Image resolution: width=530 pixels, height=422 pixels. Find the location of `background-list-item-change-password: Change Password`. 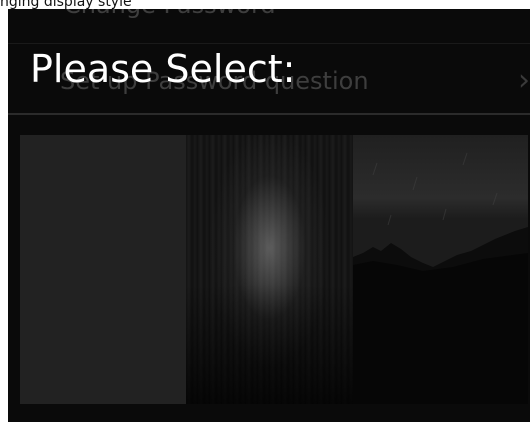

background-list-item-change-password: Change Password is located at coordinates (170, 14).